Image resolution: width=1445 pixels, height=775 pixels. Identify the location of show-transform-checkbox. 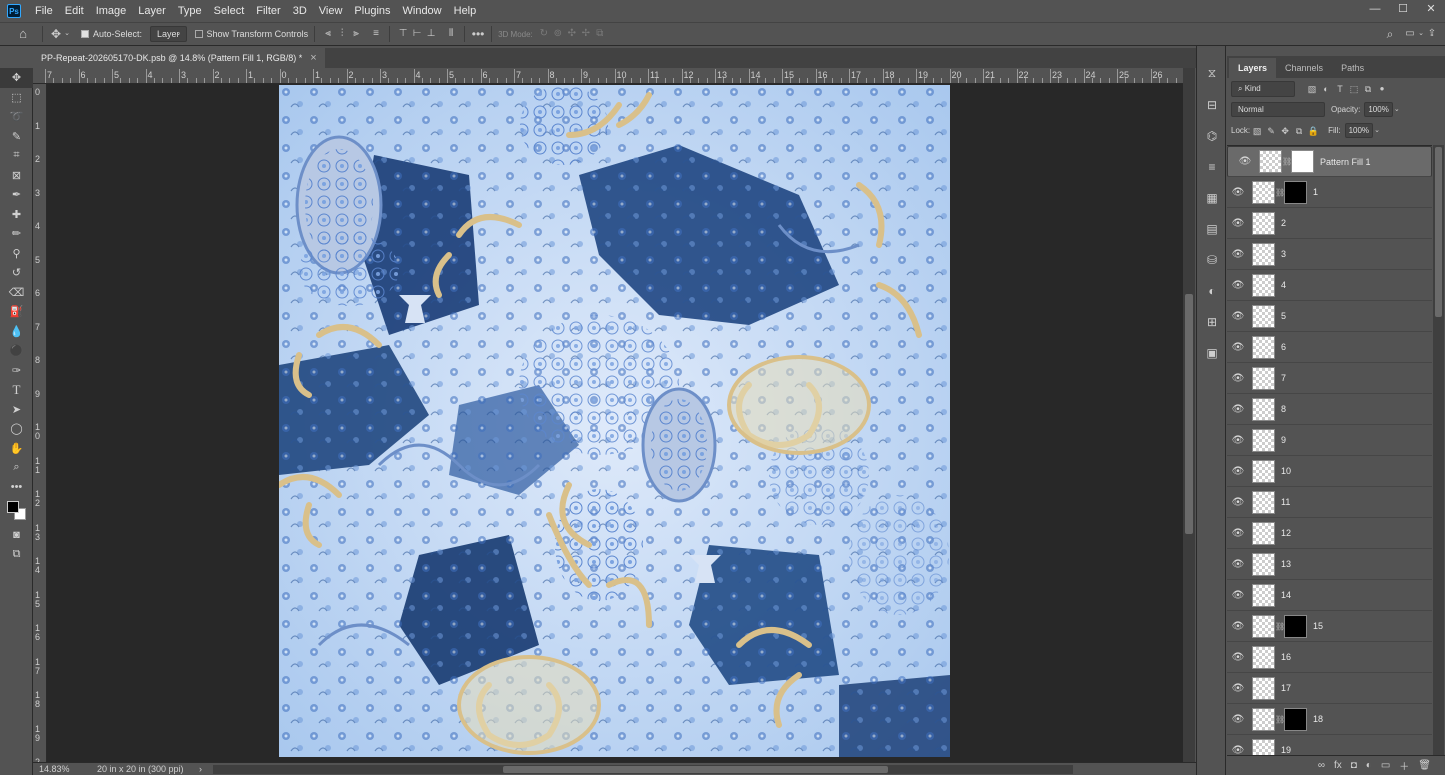
(198, 34).